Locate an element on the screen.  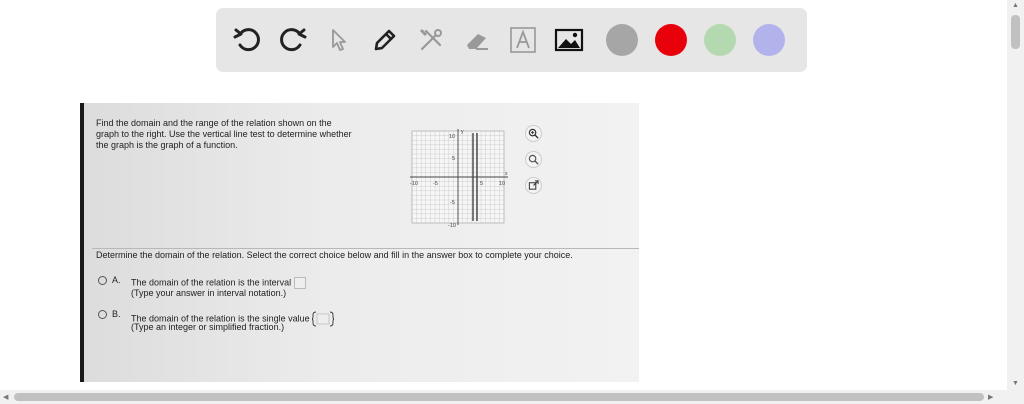
scroll-left-arrow-icon: ◀ is located at coordinates (5, 397).